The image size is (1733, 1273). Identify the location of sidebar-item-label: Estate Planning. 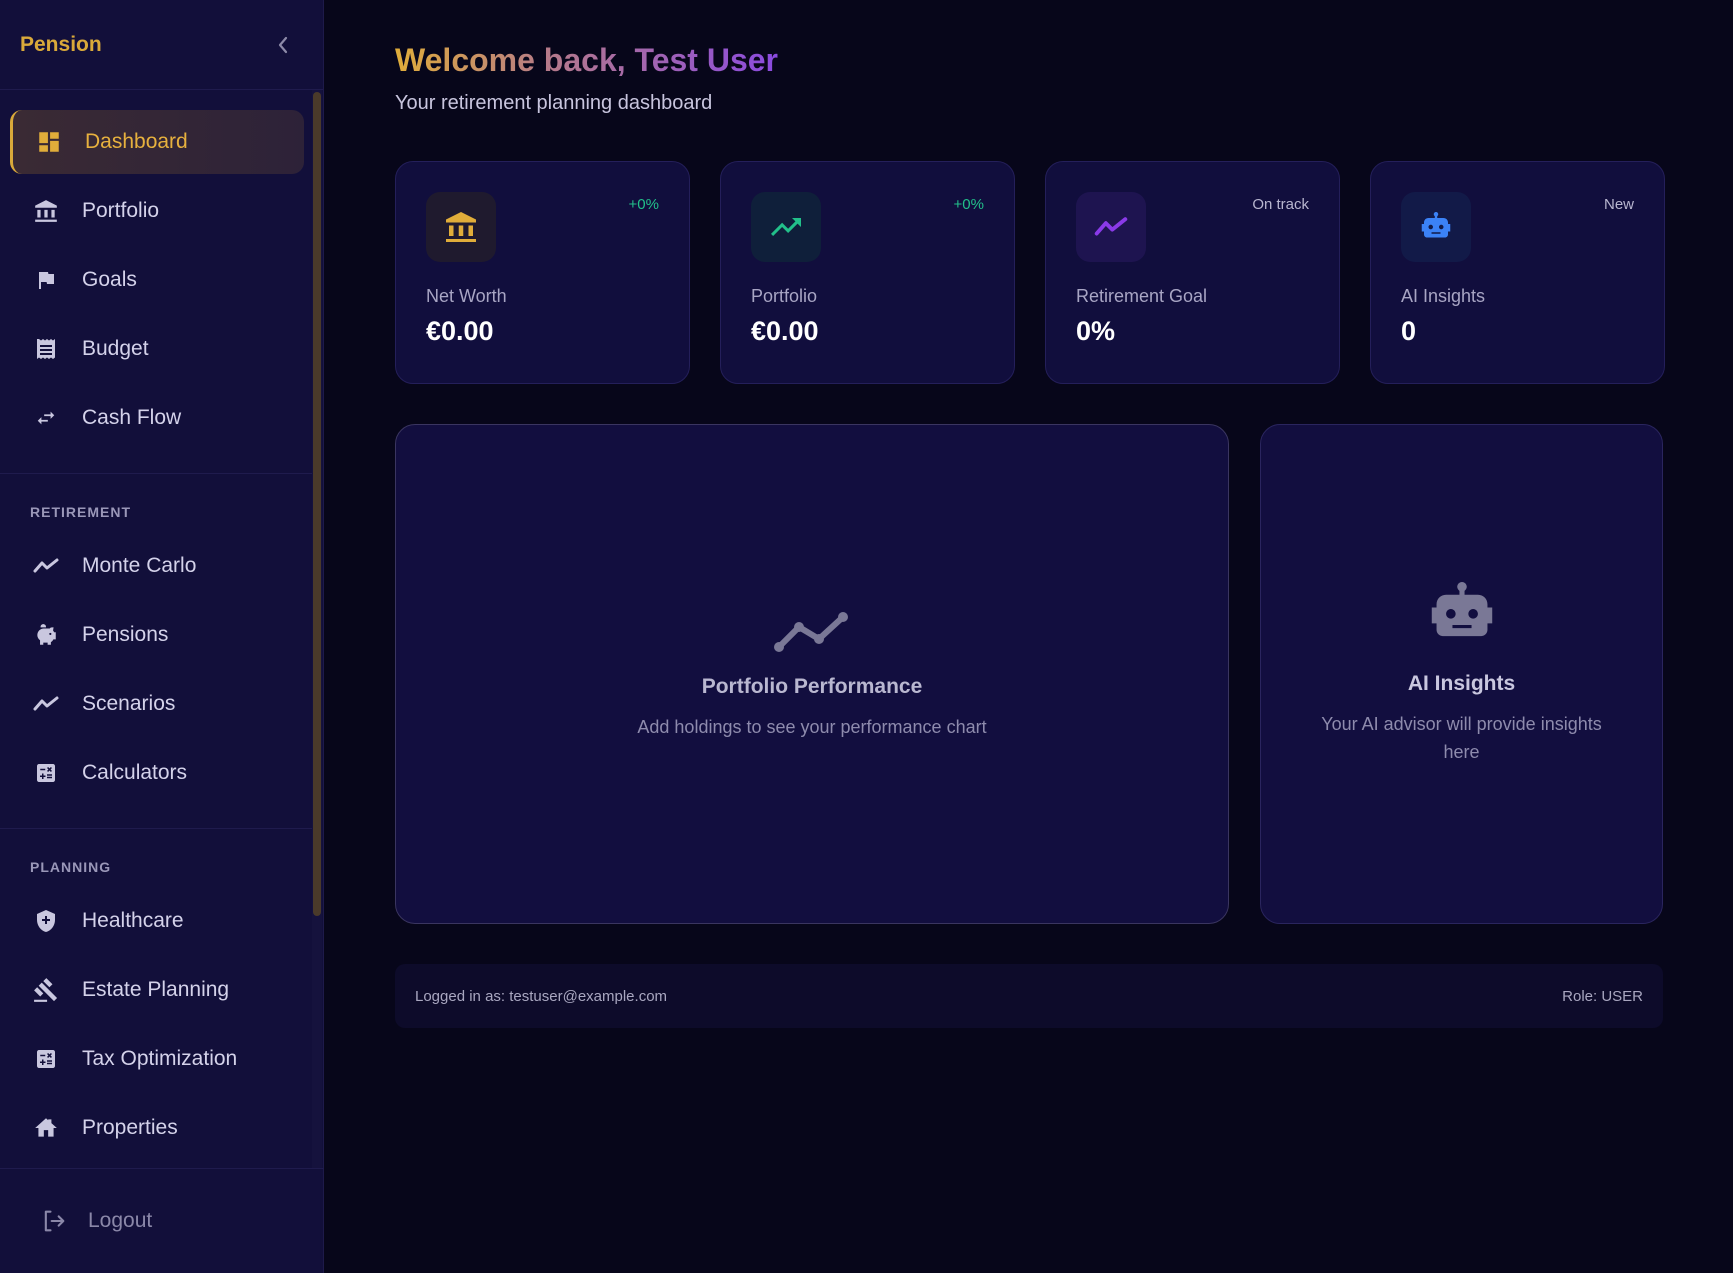
(156, 989).